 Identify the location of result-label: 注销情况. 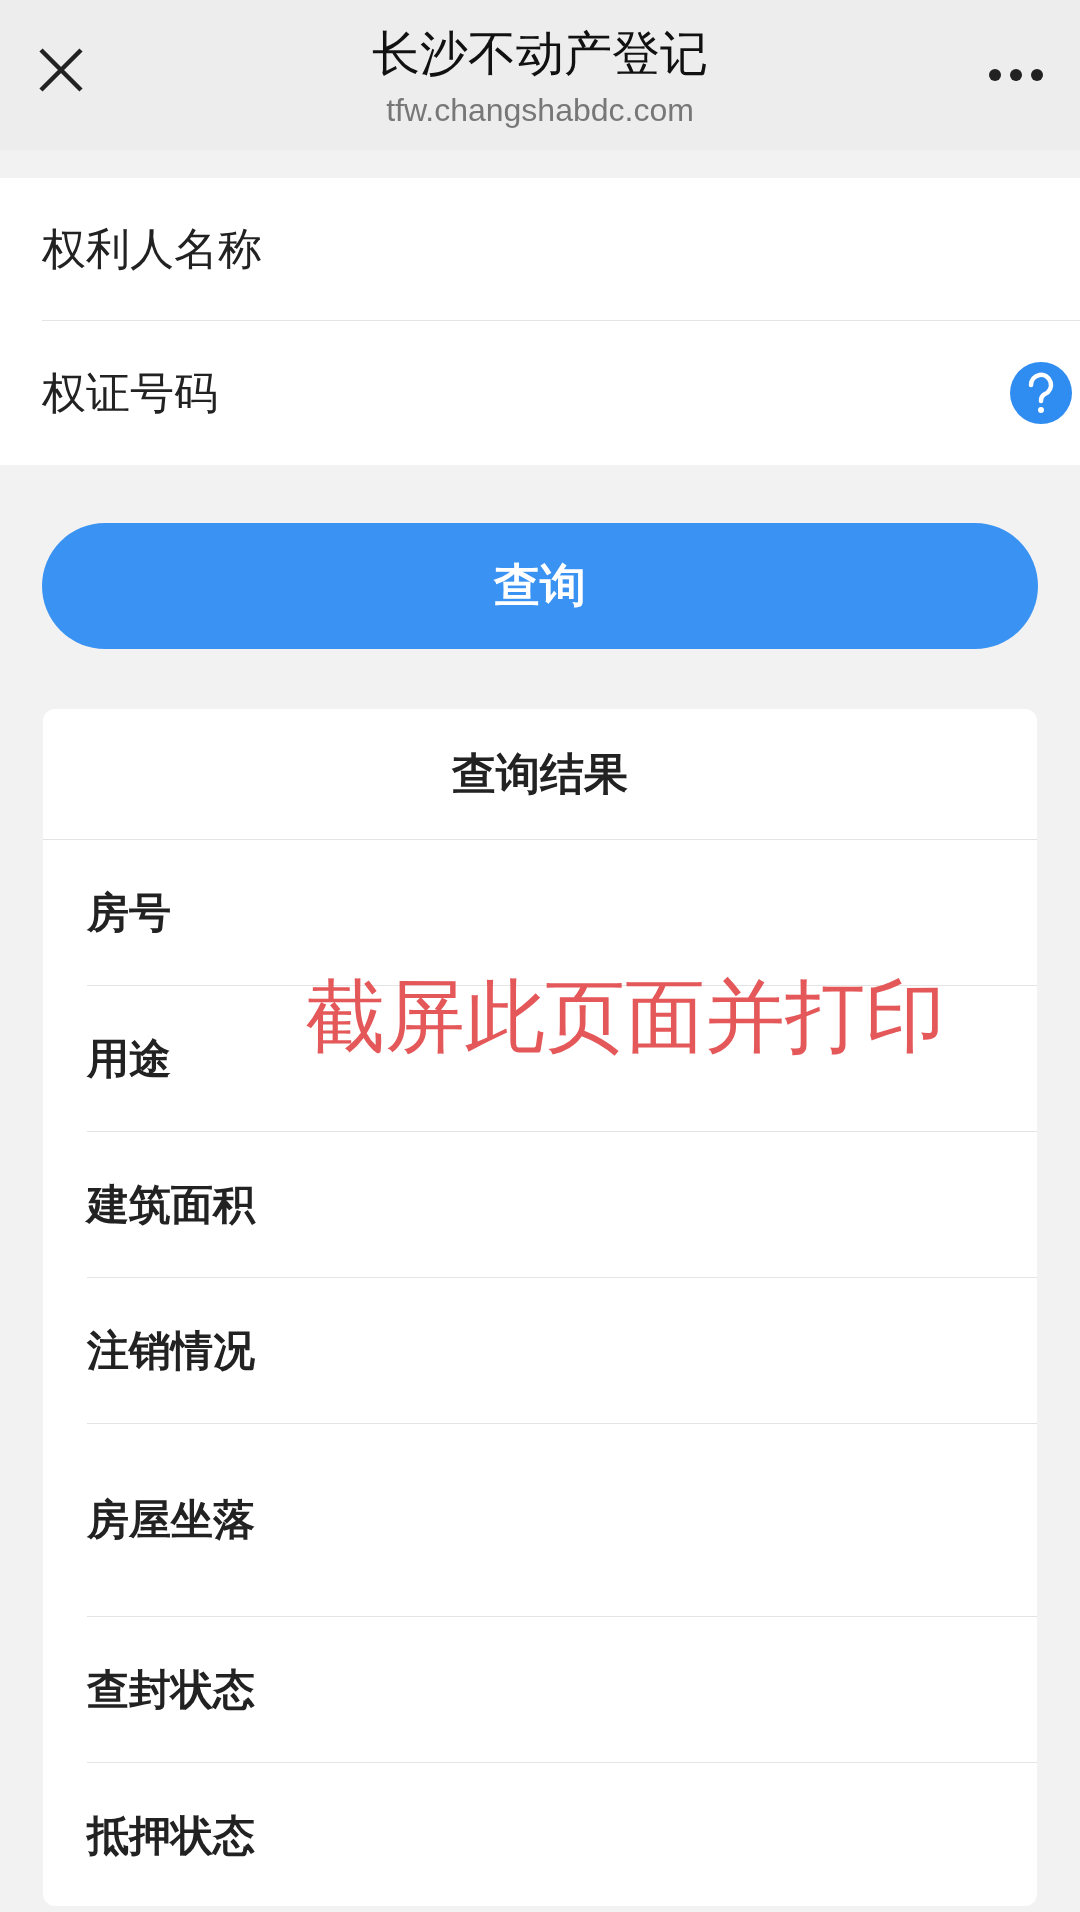
(171, 1350).